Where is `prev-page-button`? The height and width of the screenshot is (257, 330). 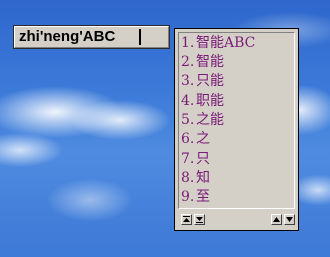 prev-page-button is located at coordinates (276, 219).